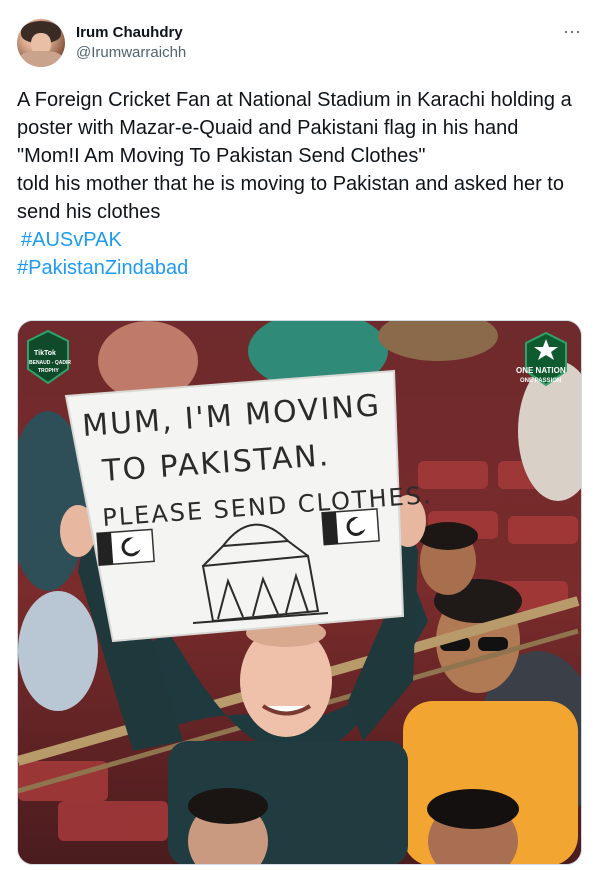  Describe the element at coordinates (541, 370) in the screenshot. I see `badge-right-line: ONE NATION` at that location.